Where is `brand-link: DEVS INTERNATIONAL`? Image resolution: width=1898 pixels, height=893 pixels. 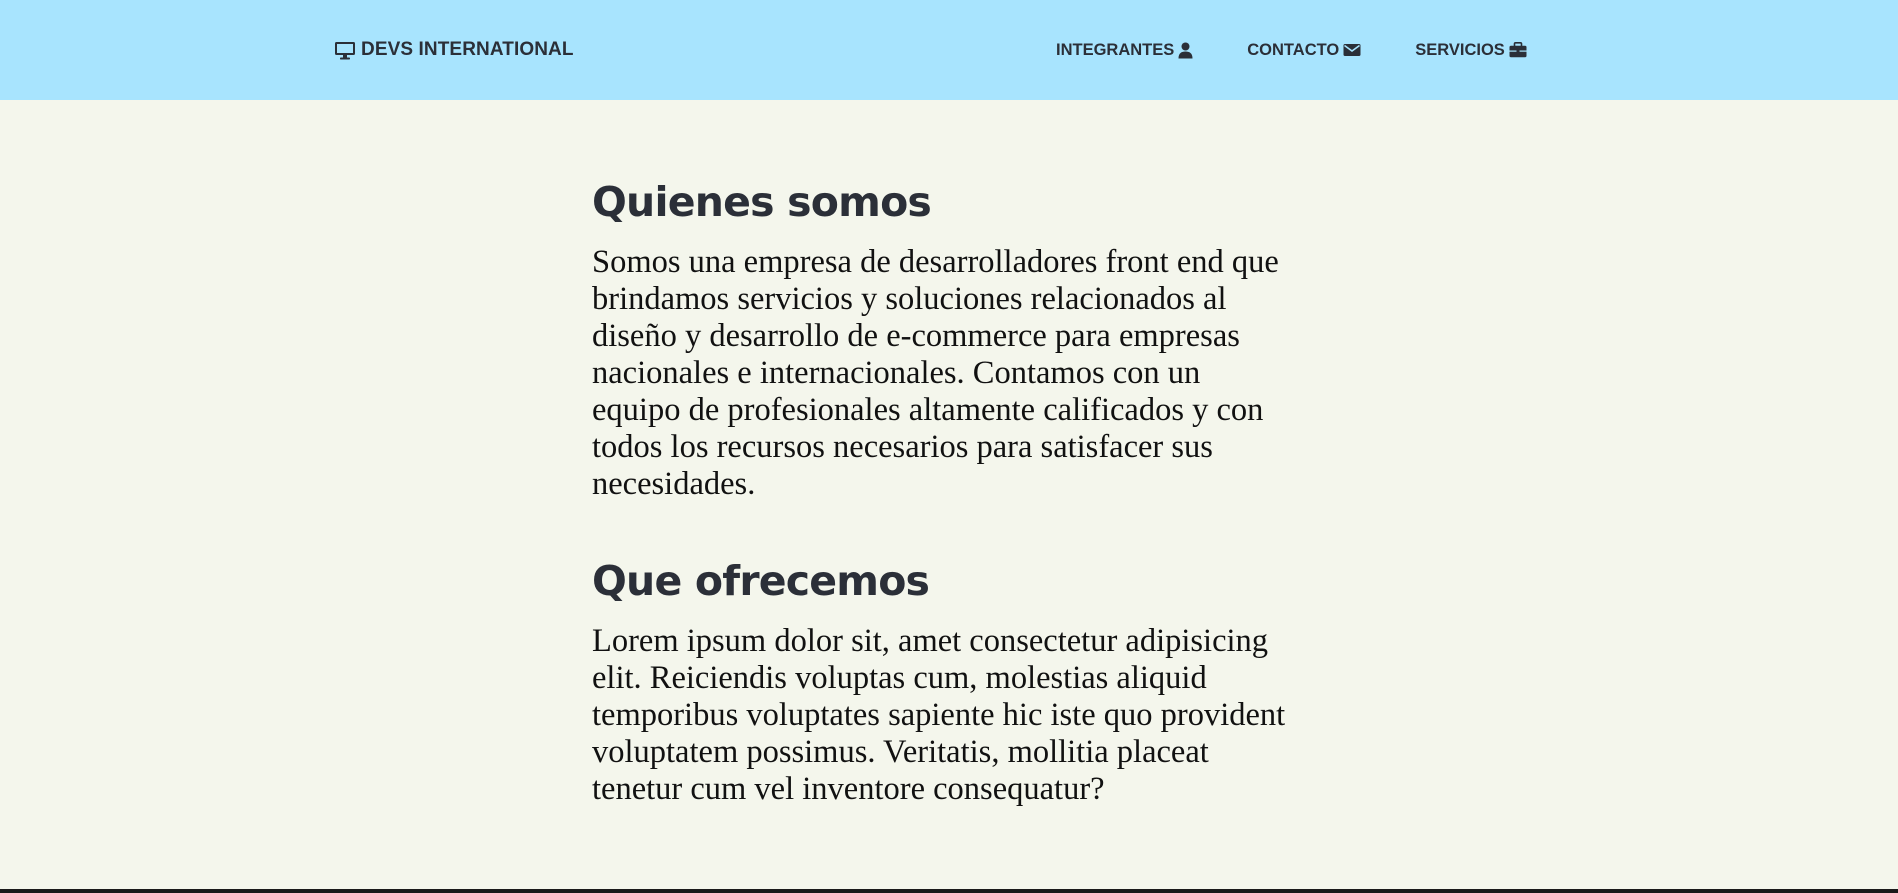
brand-link: DEVS INTERNATIONAL is located at coordinates (454, 50).